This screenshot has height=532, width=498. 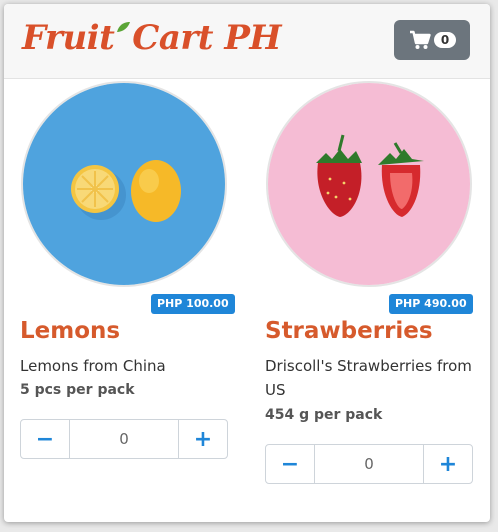 What do you see at coordinates (70, 331) in the screenshot?
I see `product-name: Lemons` at bounding box center [70, 331].